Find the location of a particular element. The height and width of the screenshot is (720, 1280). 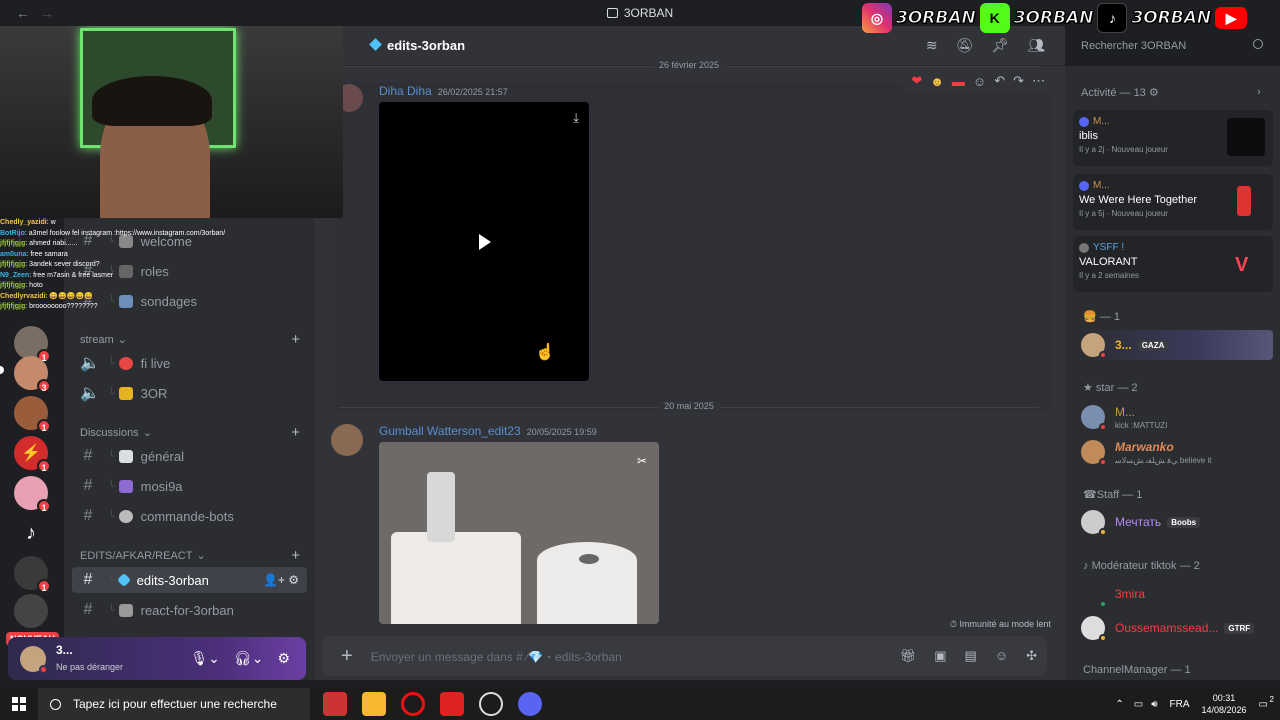

server-icon: 3 is located at coordinates (32, 374).